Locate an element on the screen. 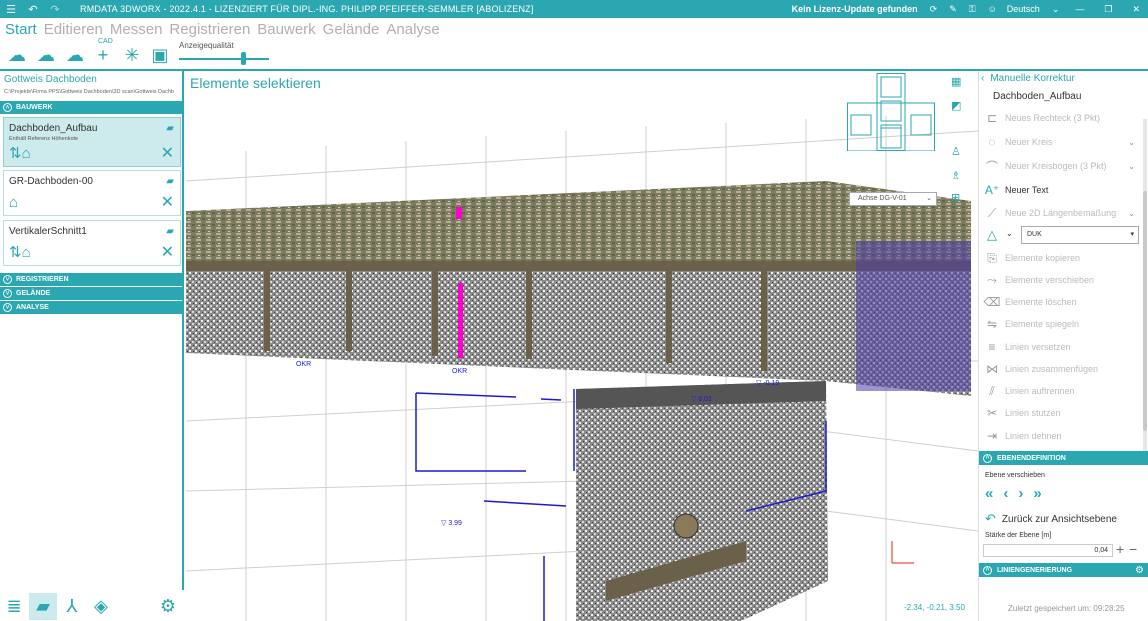  structure-card: VertikalerSchnitt1 ⇅⌂ ▰ ✕ is located at coordinates (92, 243).